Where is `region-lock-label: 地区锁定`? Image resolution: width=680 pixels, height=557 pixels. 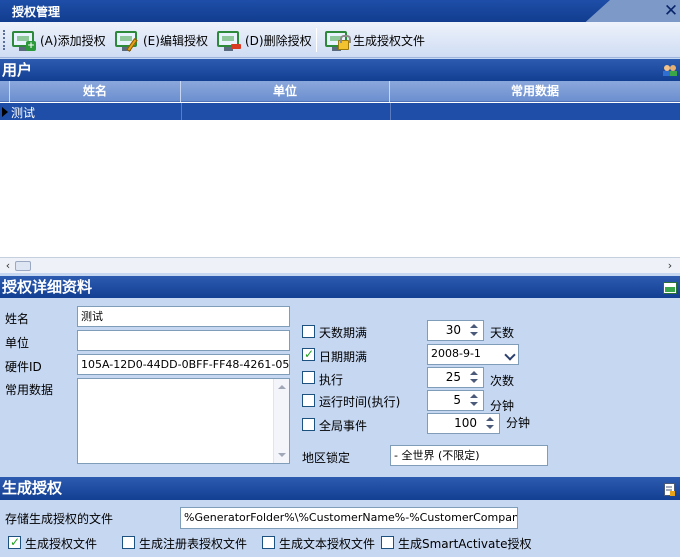
region-lock-label: 地区锁定 is located at coordinates (326, 458).